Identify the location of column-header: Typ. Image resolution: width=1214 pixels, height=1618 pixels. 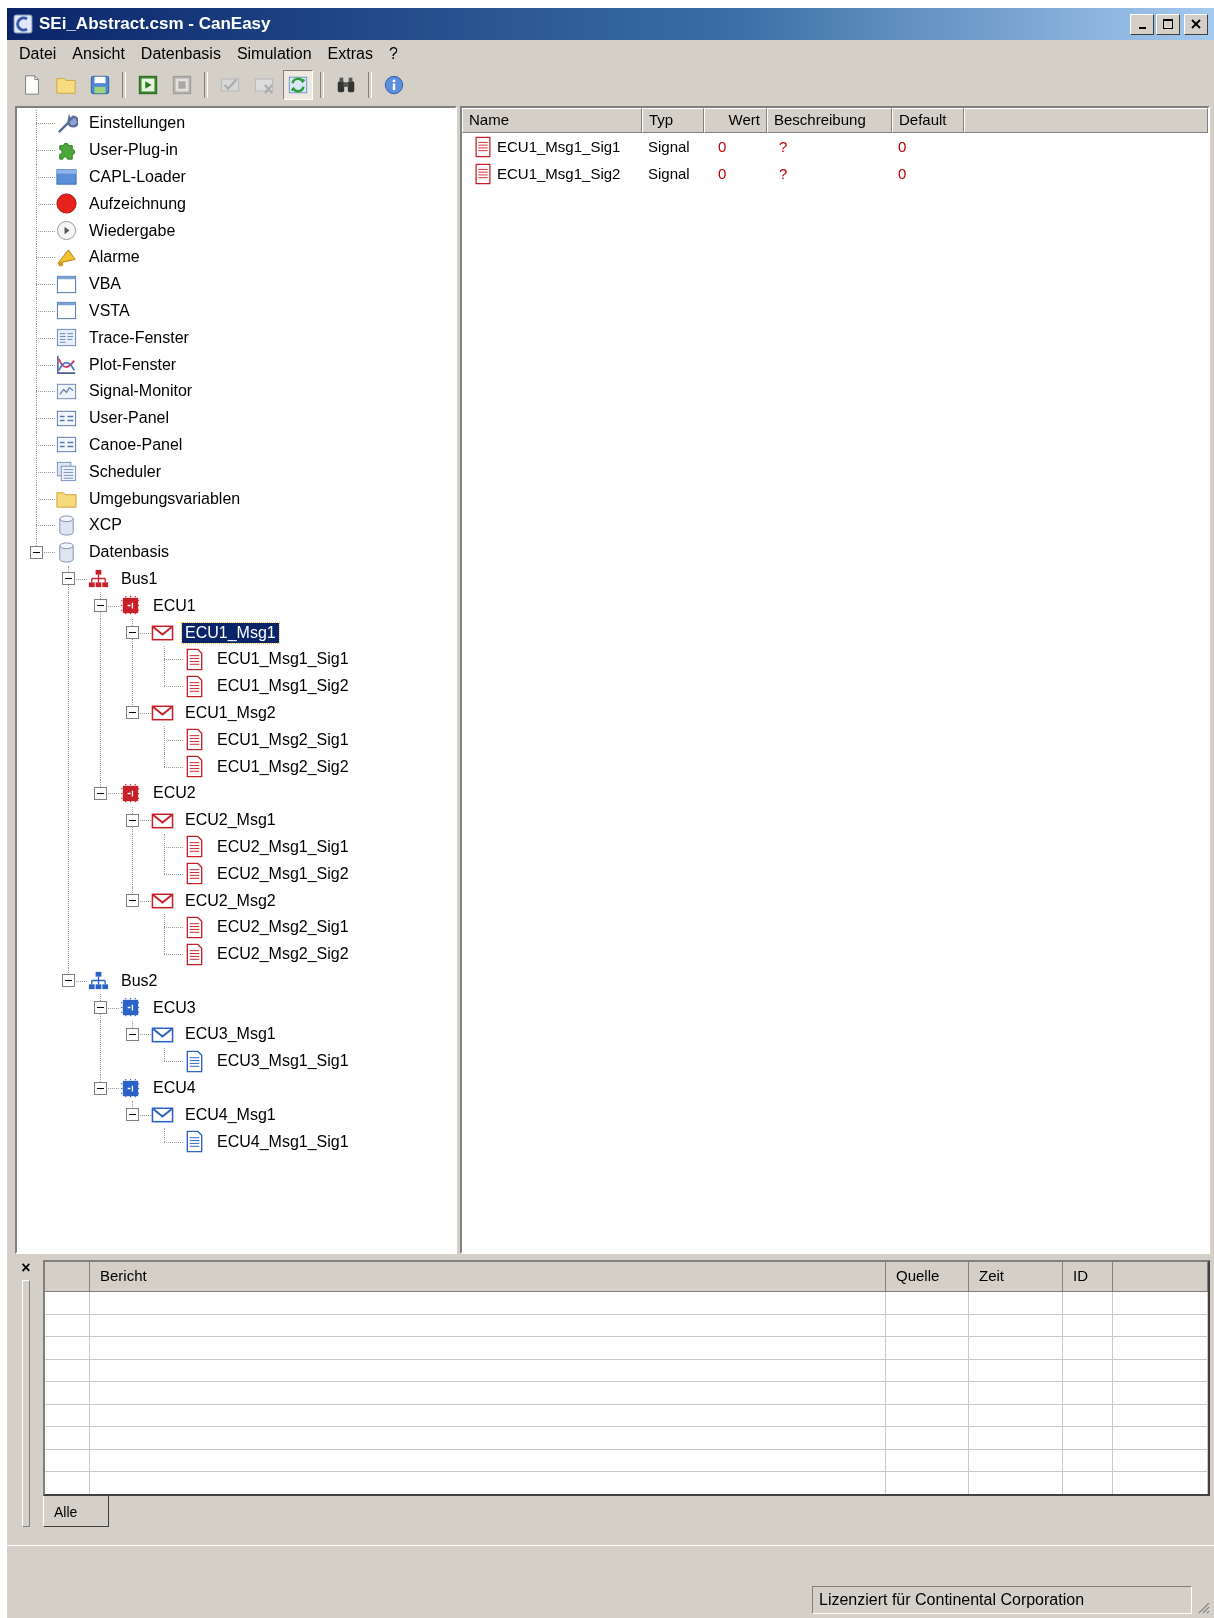
(673, 120).